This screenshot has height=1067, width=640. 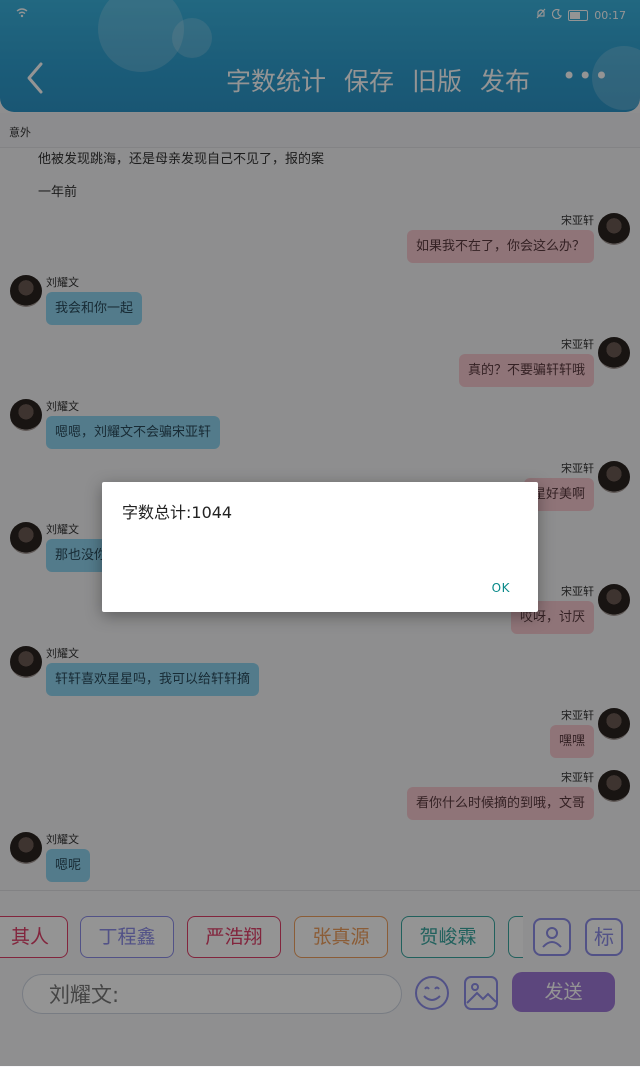 I want to click on word-count-dialog: 字数总计:1044 OK, so click(x=320, y=547).